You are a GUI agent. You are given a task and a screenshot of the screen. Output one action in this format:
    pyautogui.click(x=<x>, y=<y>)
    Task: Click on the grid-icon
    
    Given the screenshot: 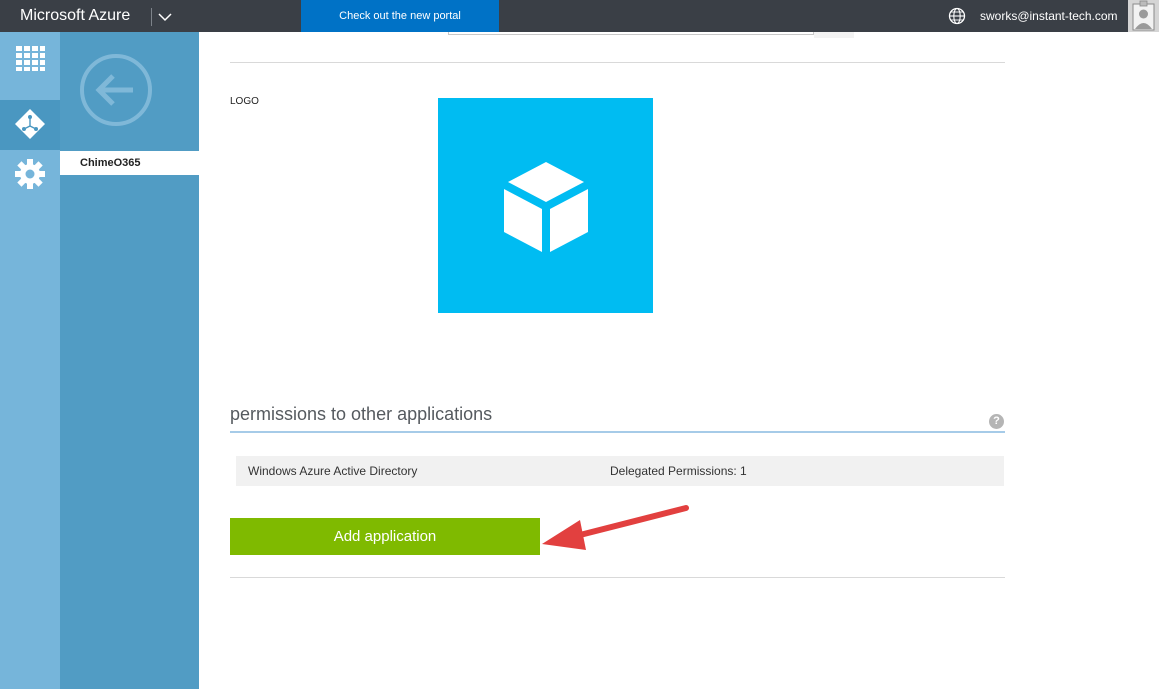 What is the action you would take?
    pyautogui.click(x=30, y=58)
    